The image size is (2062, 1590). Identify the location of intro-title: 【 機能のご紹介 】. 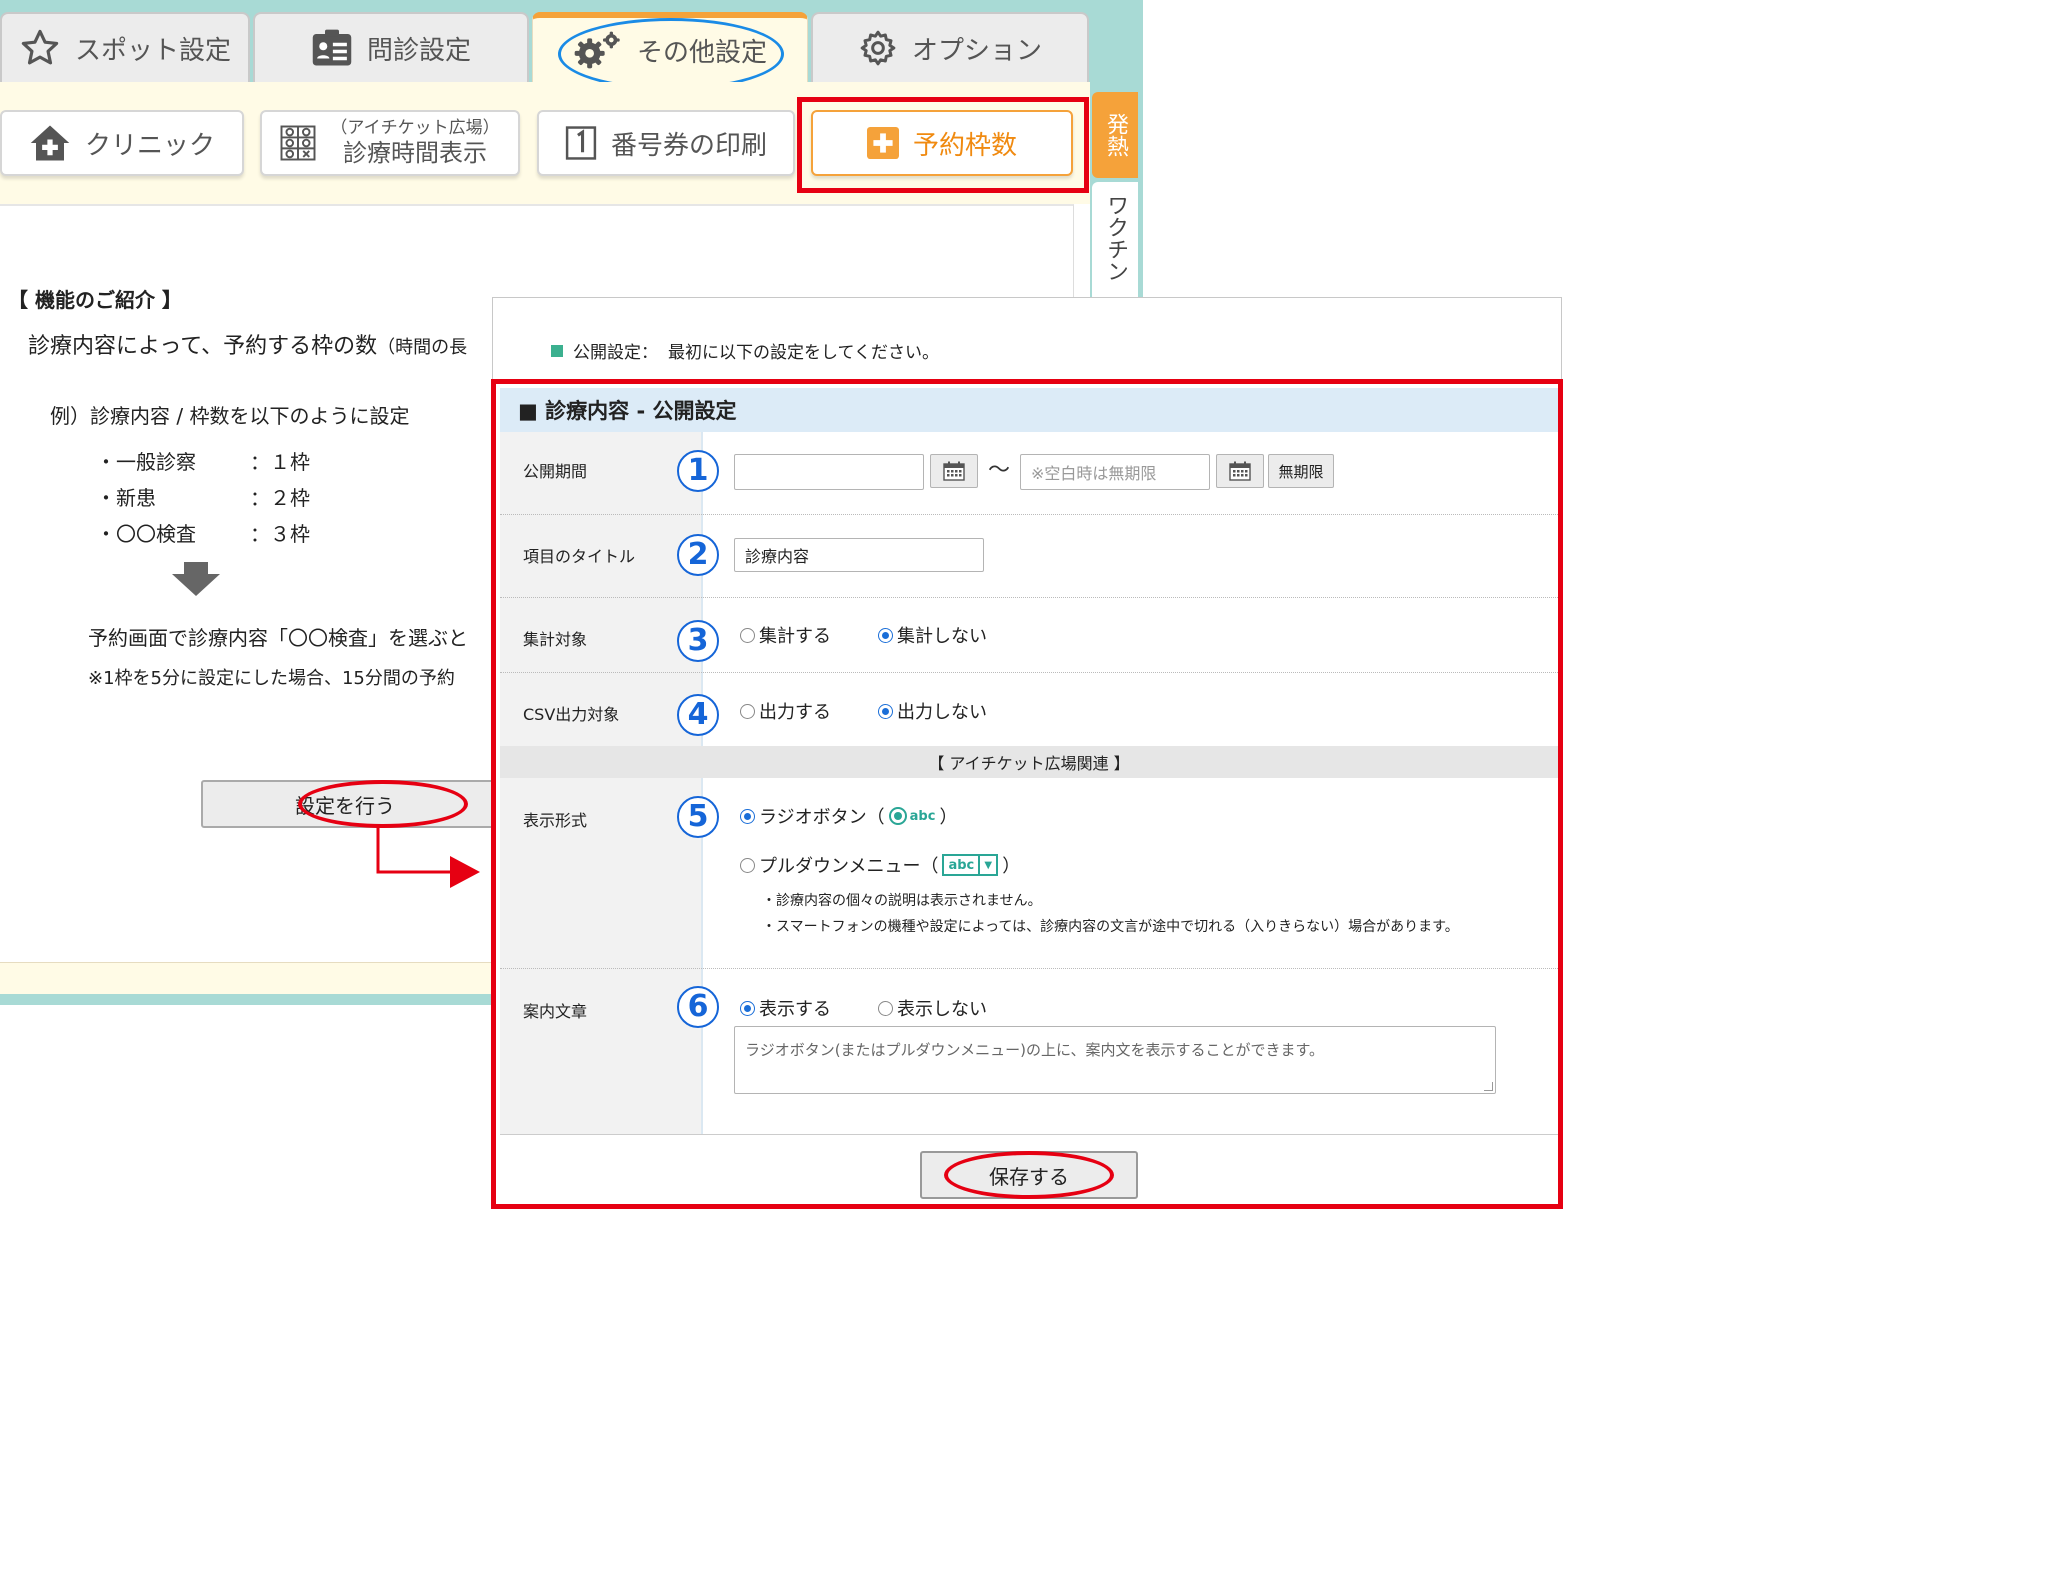
(95, 300).